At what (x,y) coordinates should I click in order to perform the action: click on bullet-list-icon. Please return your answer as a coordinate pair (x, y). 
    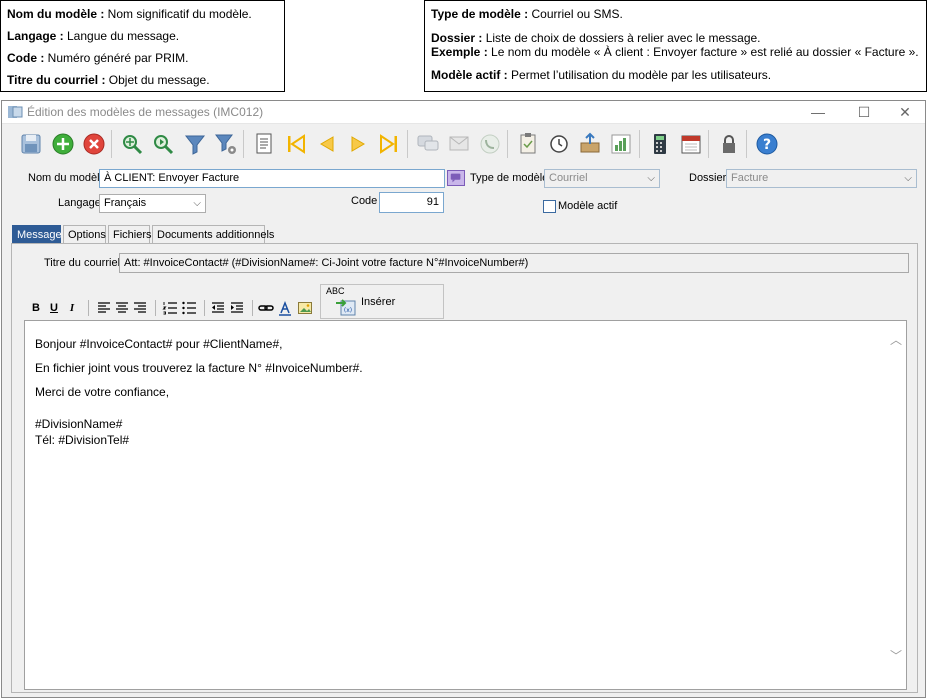
    Looking at the image, I should click on (189, 308).